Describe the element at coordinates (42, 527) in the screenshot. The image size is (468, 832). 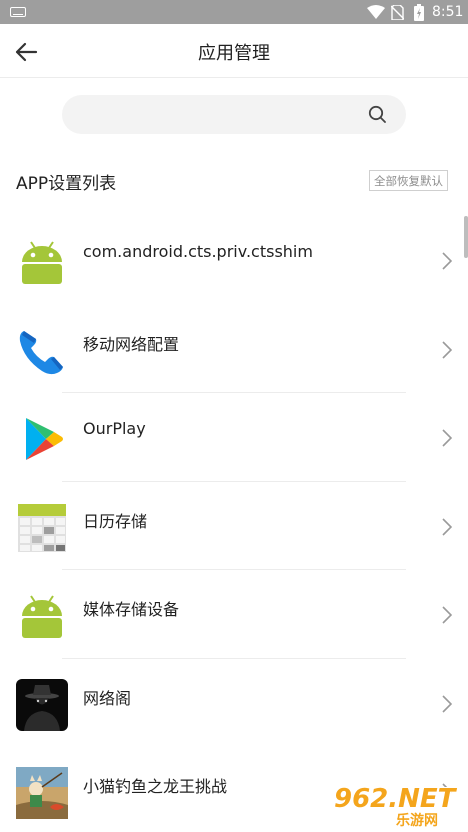
I see `calendar-grid-icon` at that location.